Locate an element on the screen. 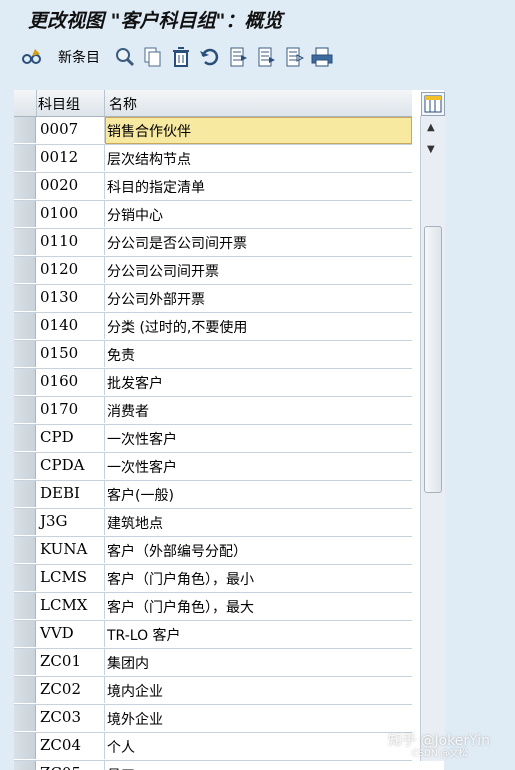 This screenshot has height=770, width=515. table-row: 0110 分公司是否公司间开票 is located at coordinates (213, 243).